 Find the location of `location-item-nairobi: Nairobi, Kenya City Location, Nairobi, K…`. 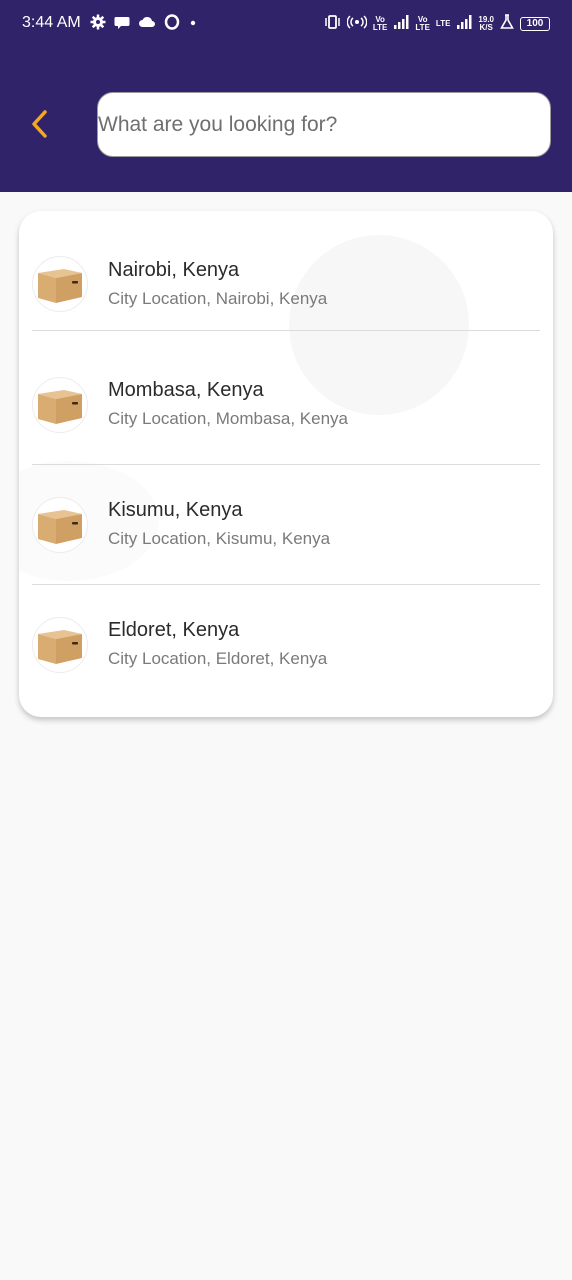

location-item-nairobi: Nairobi, Kenya City Location, Nairobi, K… is located at coordinates (286, 271).